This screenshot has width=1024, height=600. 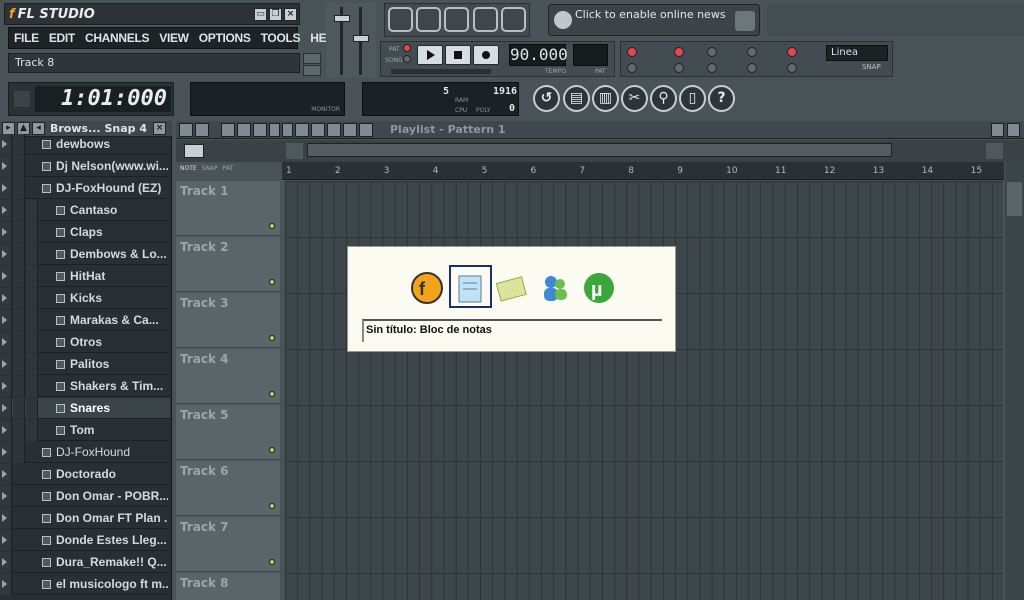 What do you see at coordinates (634, 98) in the screenshot?
I see `cut-icon: ✂` at bounding box center [634, 98].